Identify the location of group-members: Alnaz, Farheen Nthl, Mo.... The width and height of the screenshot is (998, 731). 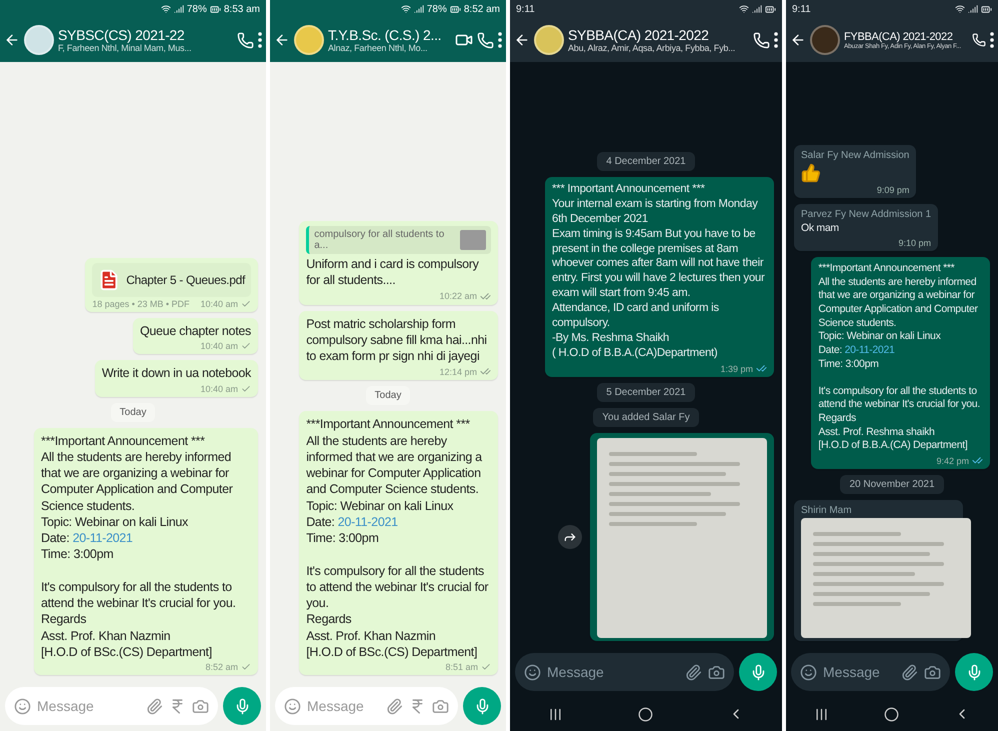
(378, 48).